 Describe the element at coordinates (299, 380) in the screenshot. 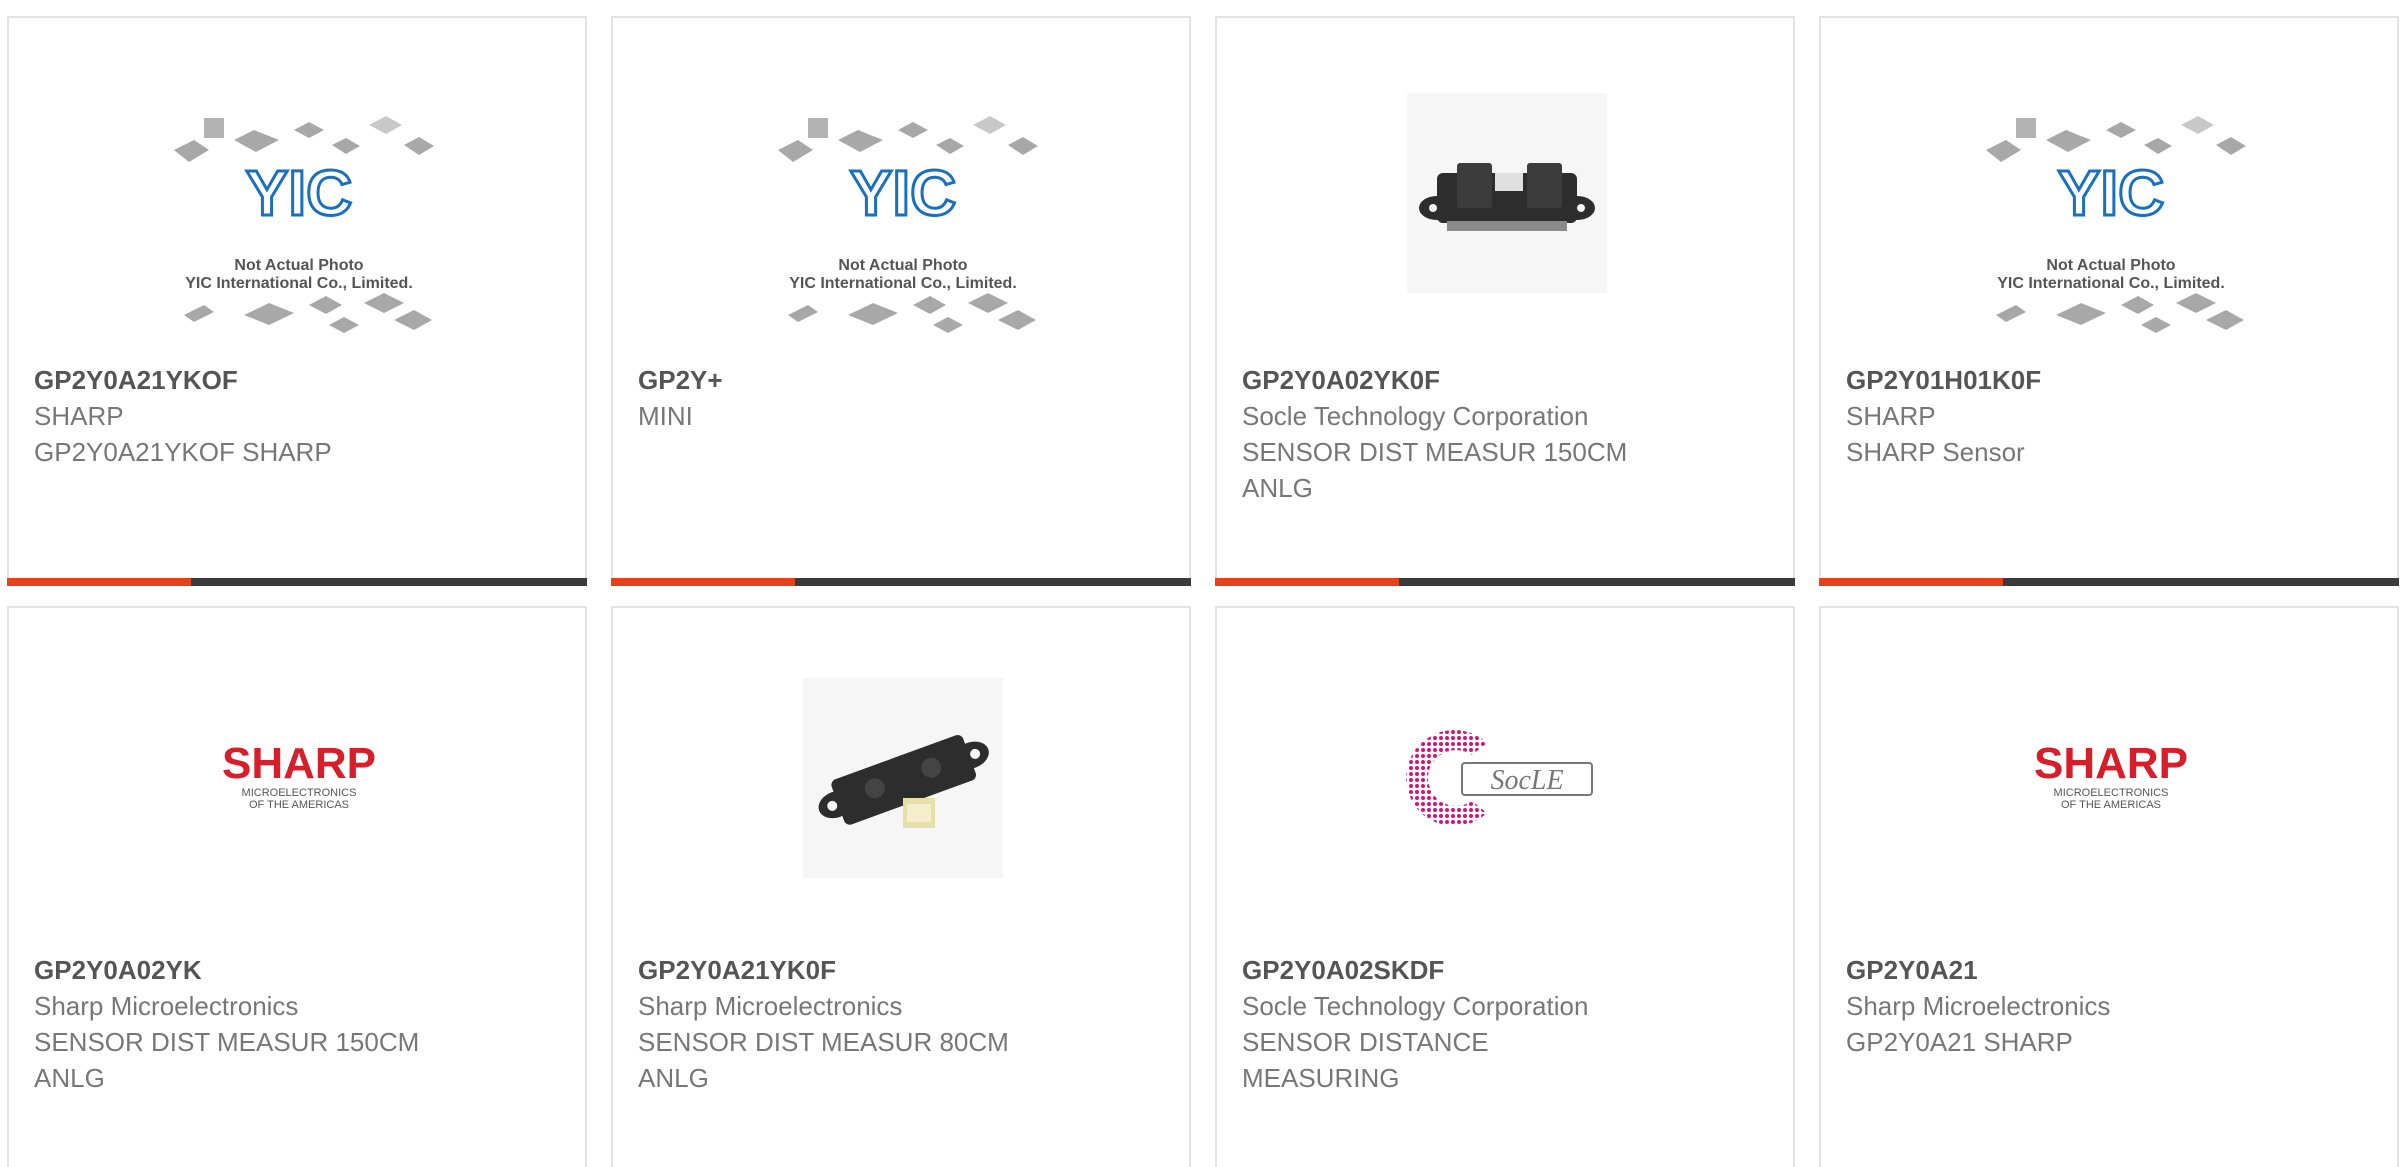

I see `part-number: GP2Y0A21YKOF` at that location.